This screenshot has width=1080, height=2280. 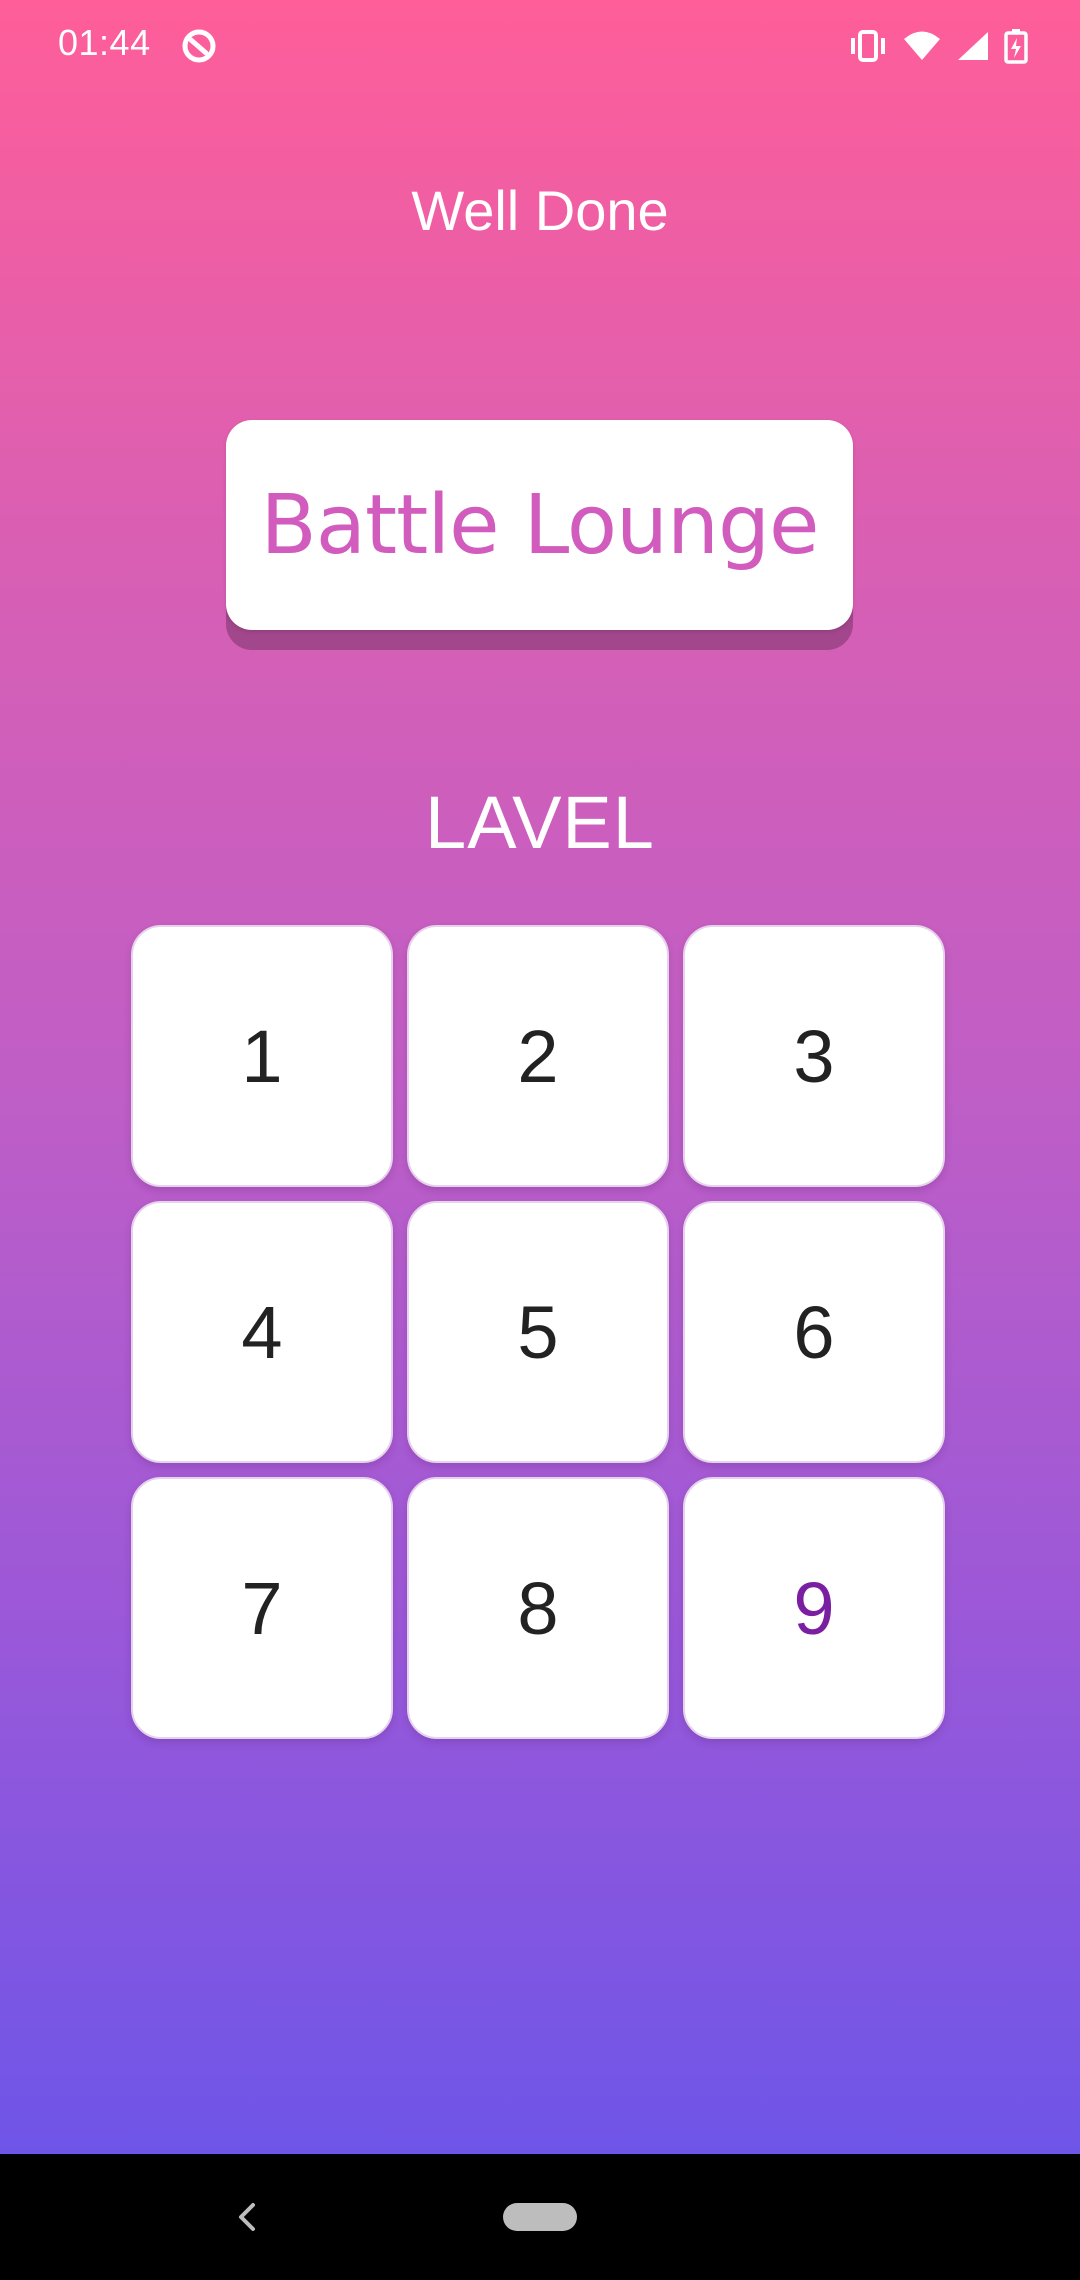 I want to click on signal-icon, so click(x=973, y=46).